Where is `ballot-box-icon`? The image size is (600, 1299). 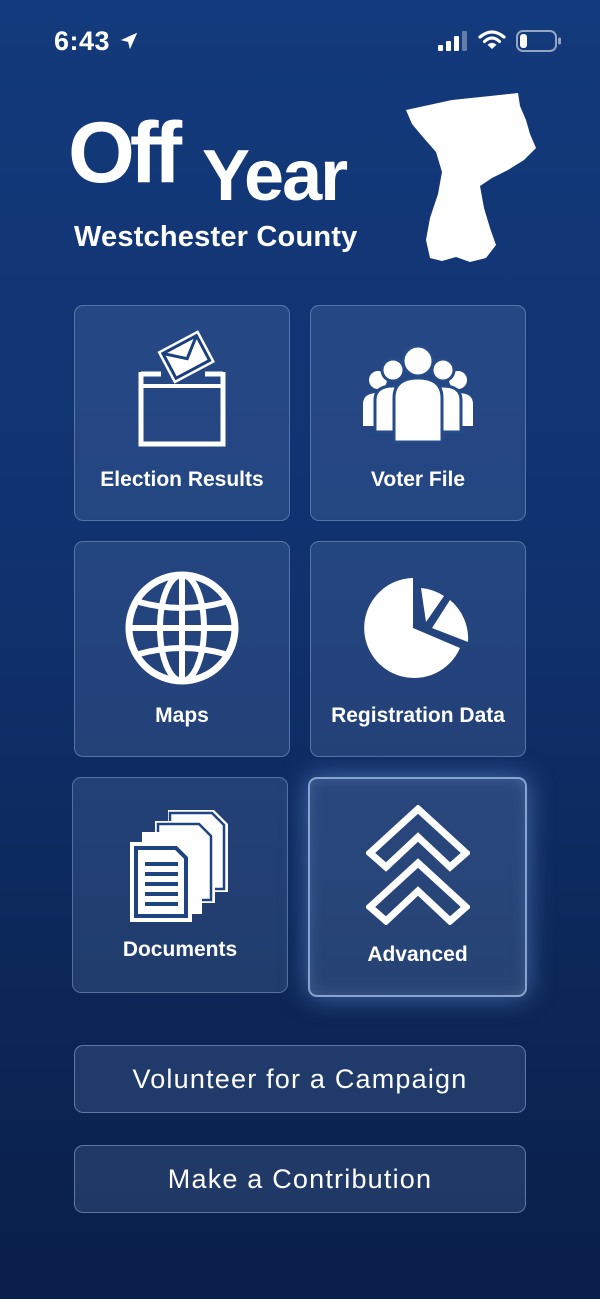 ballot-box-icon is located at coordinates (182, 388).